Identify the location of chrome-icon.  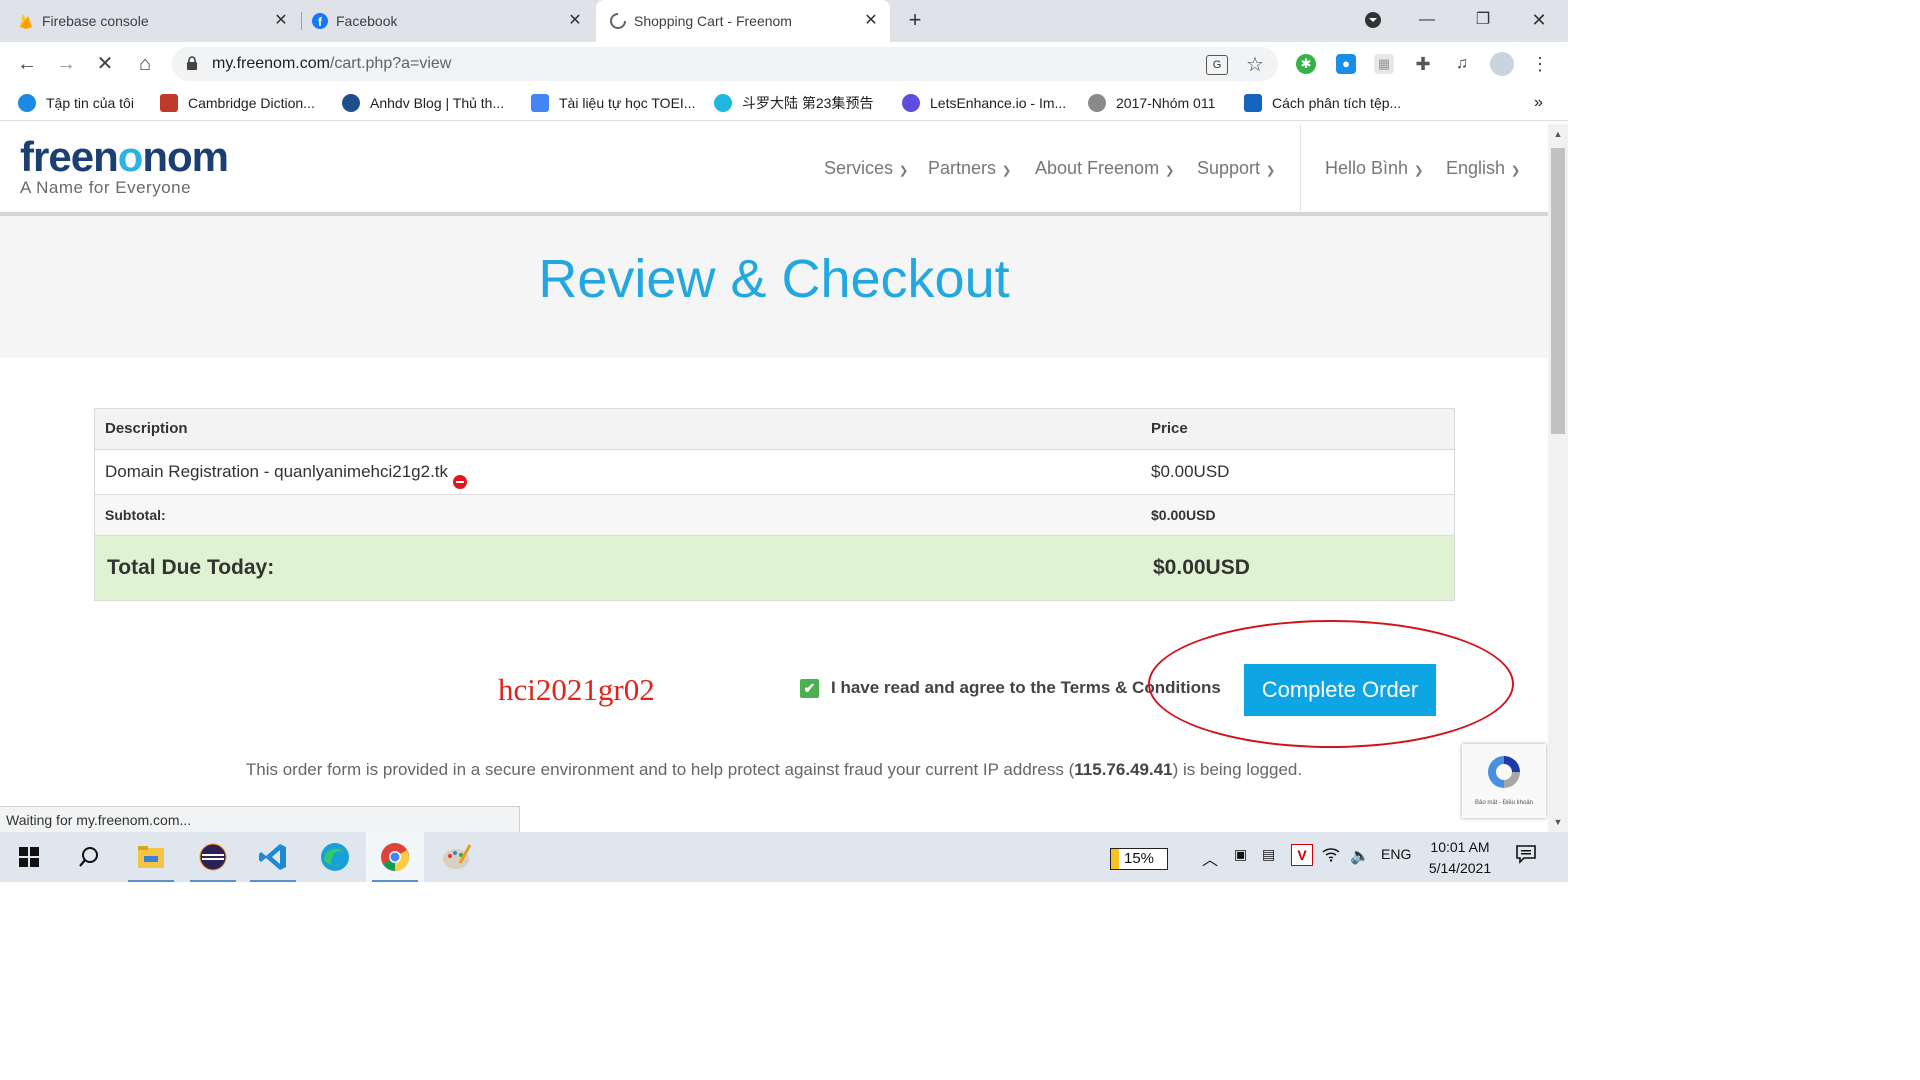
(395, 857).